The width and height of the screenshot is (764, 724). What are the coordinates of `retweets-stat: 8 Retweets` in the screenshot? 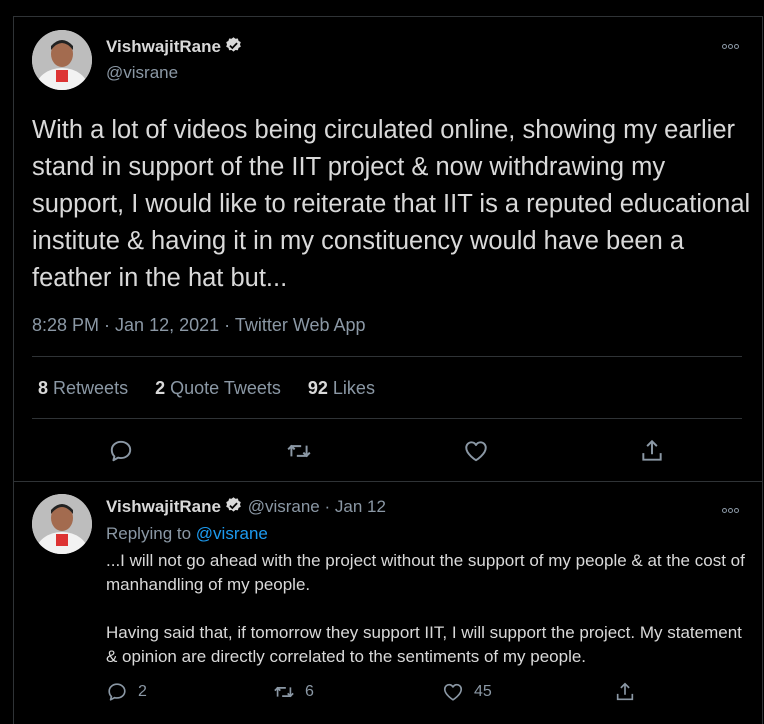 It's located at (83, 388).